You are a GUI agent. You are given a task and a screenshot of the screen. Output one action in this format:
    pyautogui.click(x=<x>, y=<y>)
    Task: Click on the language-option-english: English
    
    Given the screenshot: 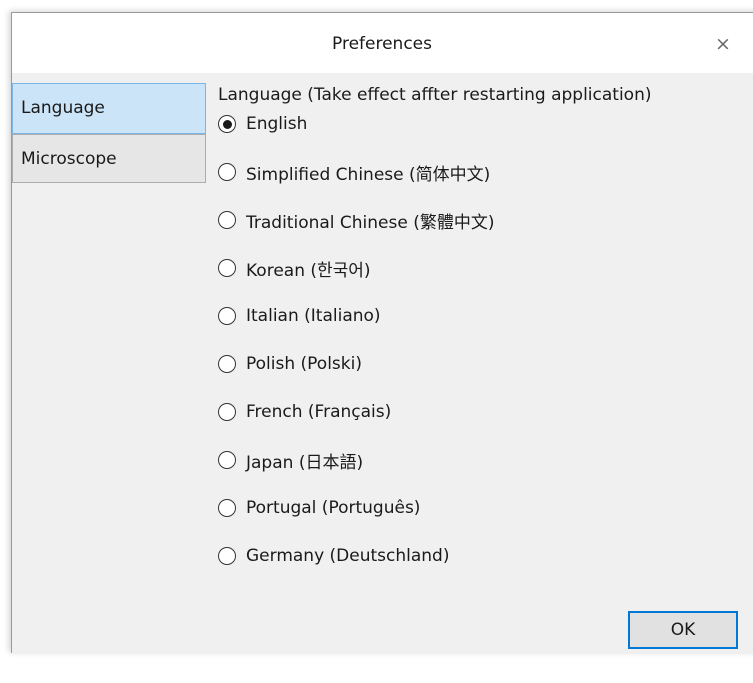 What is the action you would take?
    pyautogui.click(x=262, y=124)
    